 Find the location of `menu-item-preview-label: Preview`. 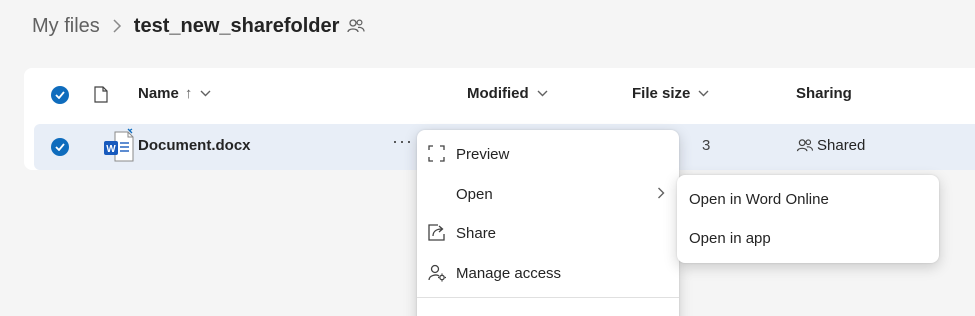

menu-item-preview-label: Preview is located at coordinates (483, 154).